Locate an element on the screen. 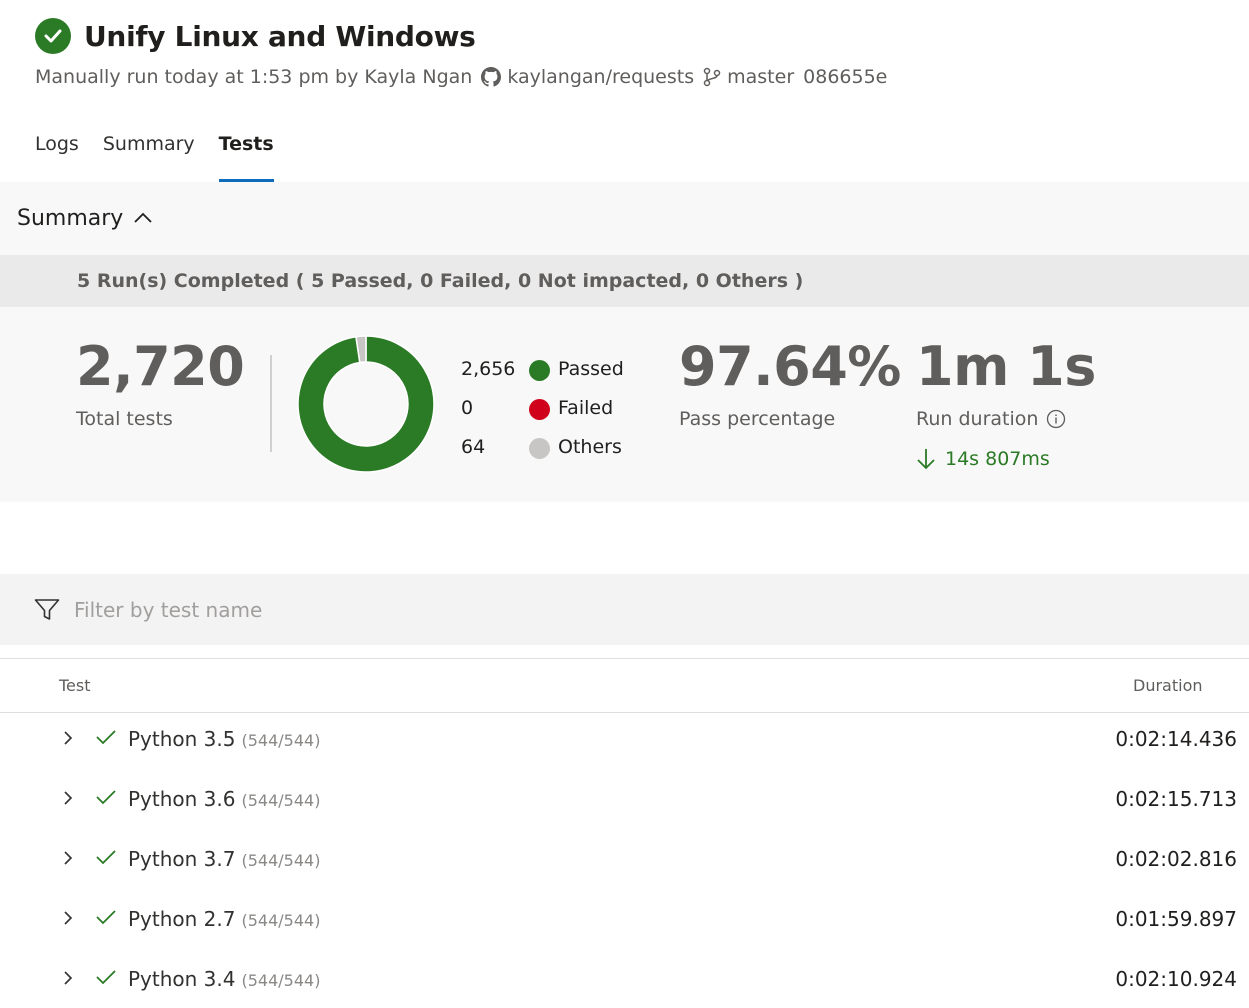  legend-passed-dot is located at coordinates (539, 370).